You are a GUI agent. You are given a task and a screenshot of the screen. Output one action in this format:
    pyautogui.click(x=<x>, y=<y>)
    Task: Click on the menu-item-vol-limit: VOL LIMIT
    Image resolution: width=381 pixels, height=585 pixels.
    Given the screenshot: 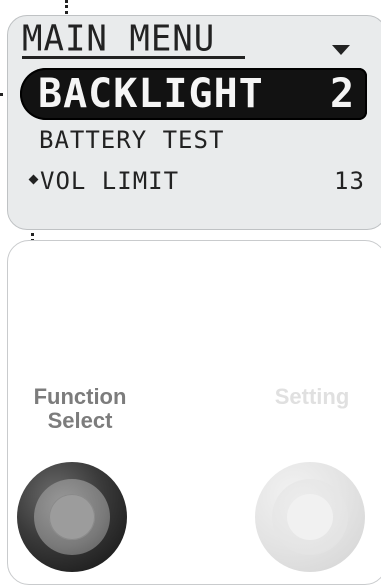 What is the action you would take?
    pyautogui.click(x=109, y=181)
    